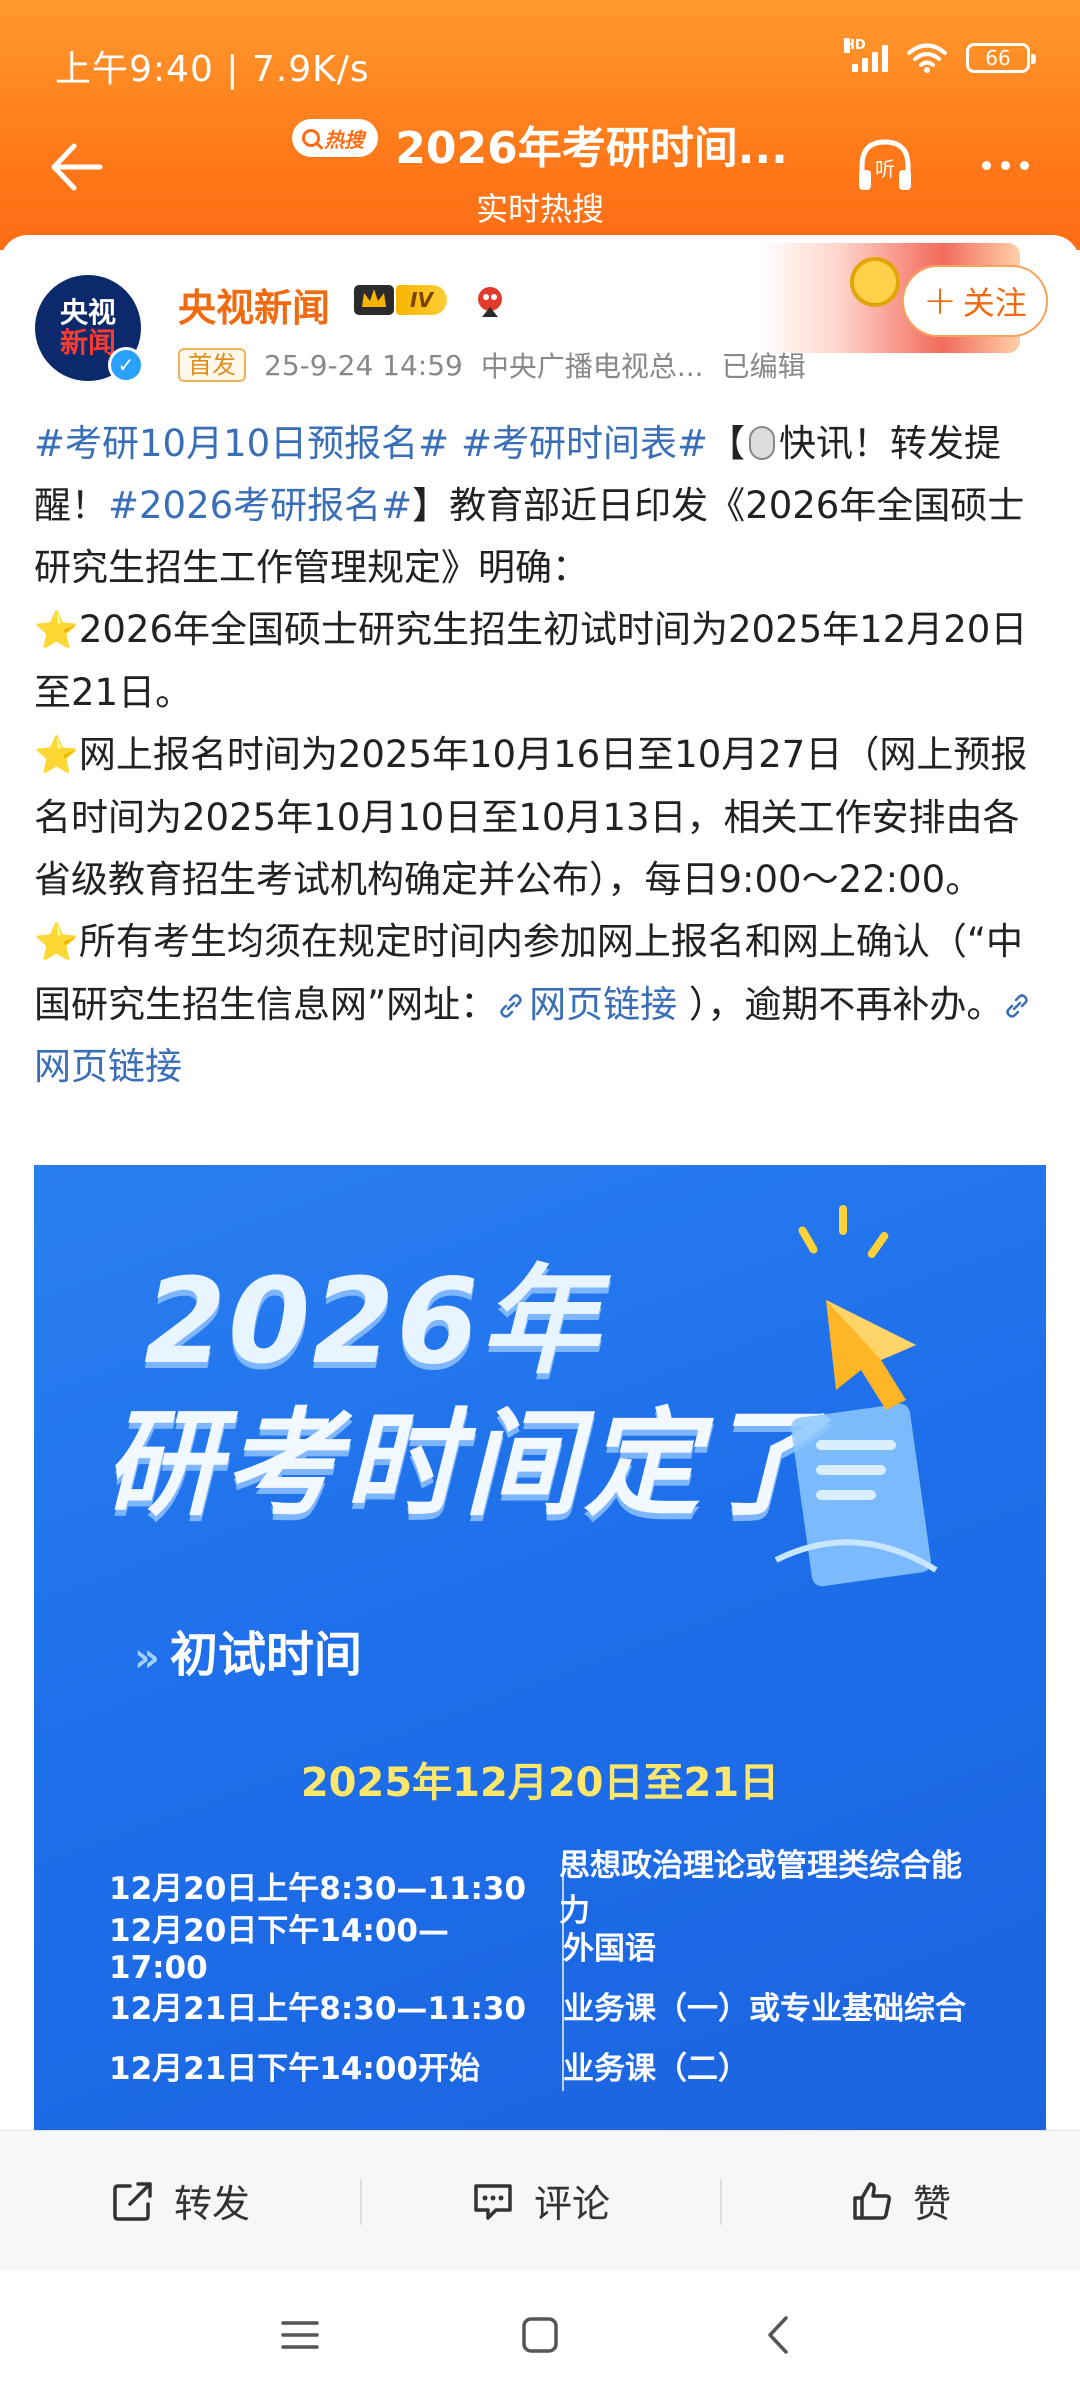  Describe the element at coordinates (126, 365) in the screenshot. I see `verified-icon: ✓` at that location.